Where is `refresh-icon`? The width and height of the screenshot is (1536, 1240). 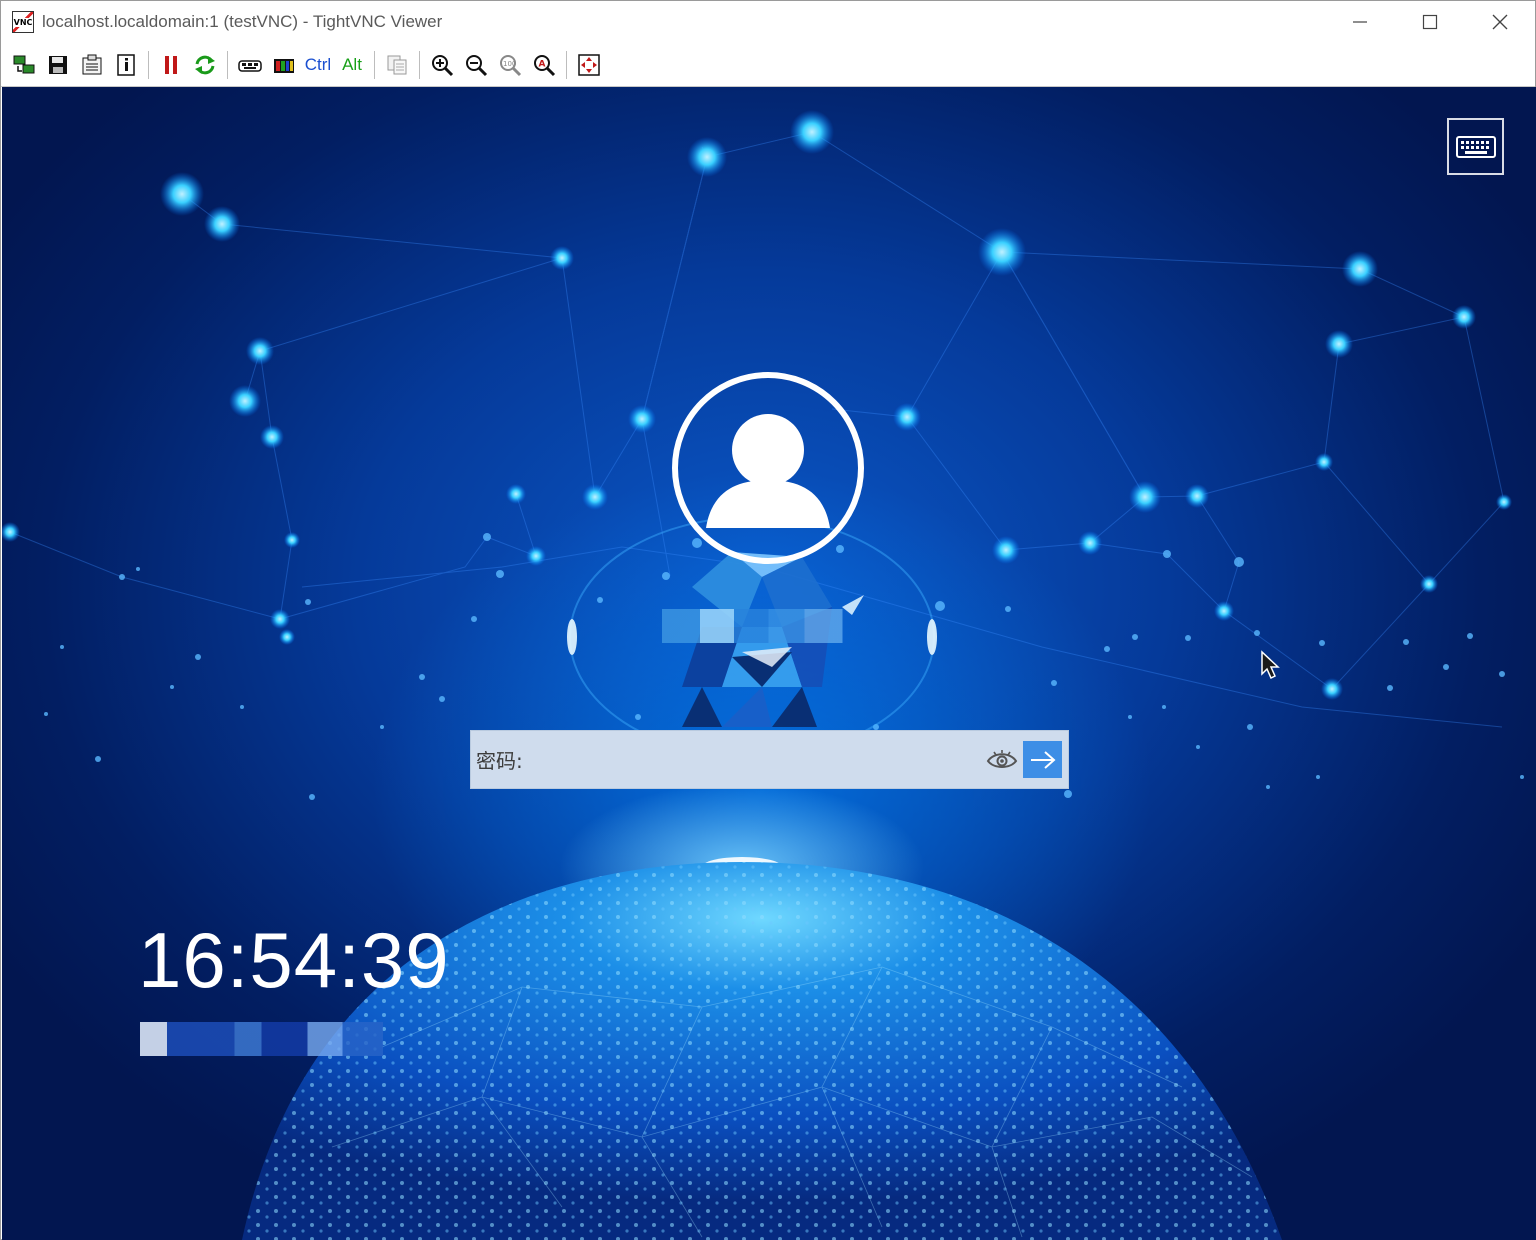
refresh-icon is located at coordinates (205, 64).